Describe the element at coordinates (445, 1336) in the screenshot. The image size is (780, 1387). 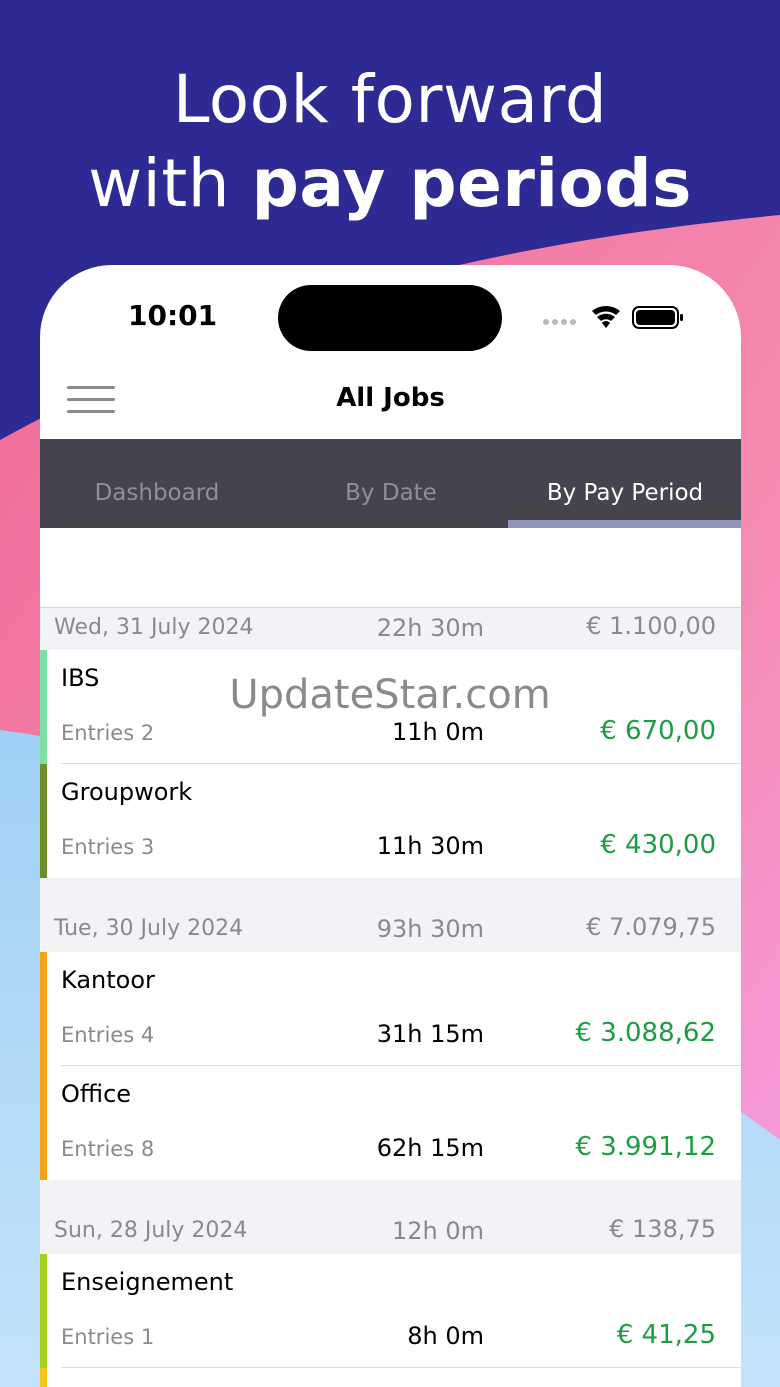
I see `job-hours: 8h 0m` at that location.